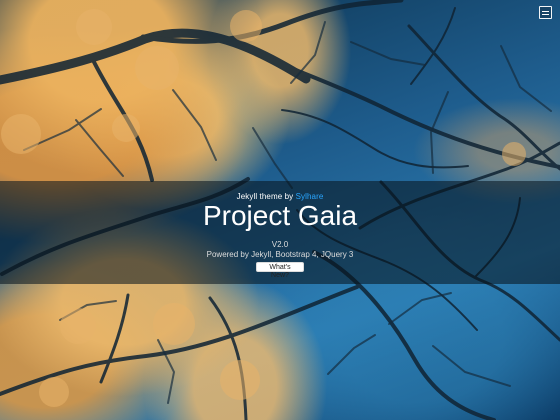  What do you see at coordinates (280, 244) in the screenshot?
I see `version-text: V2.0` at bounding box center [280, 244].